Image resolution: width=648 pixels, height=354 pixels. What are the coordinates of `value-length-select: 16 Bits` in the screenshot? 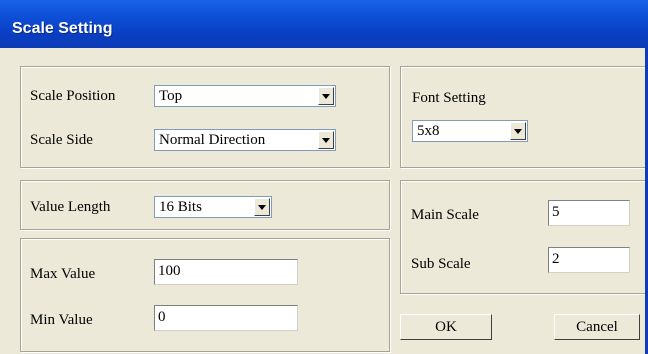 It's located at (213, 207).